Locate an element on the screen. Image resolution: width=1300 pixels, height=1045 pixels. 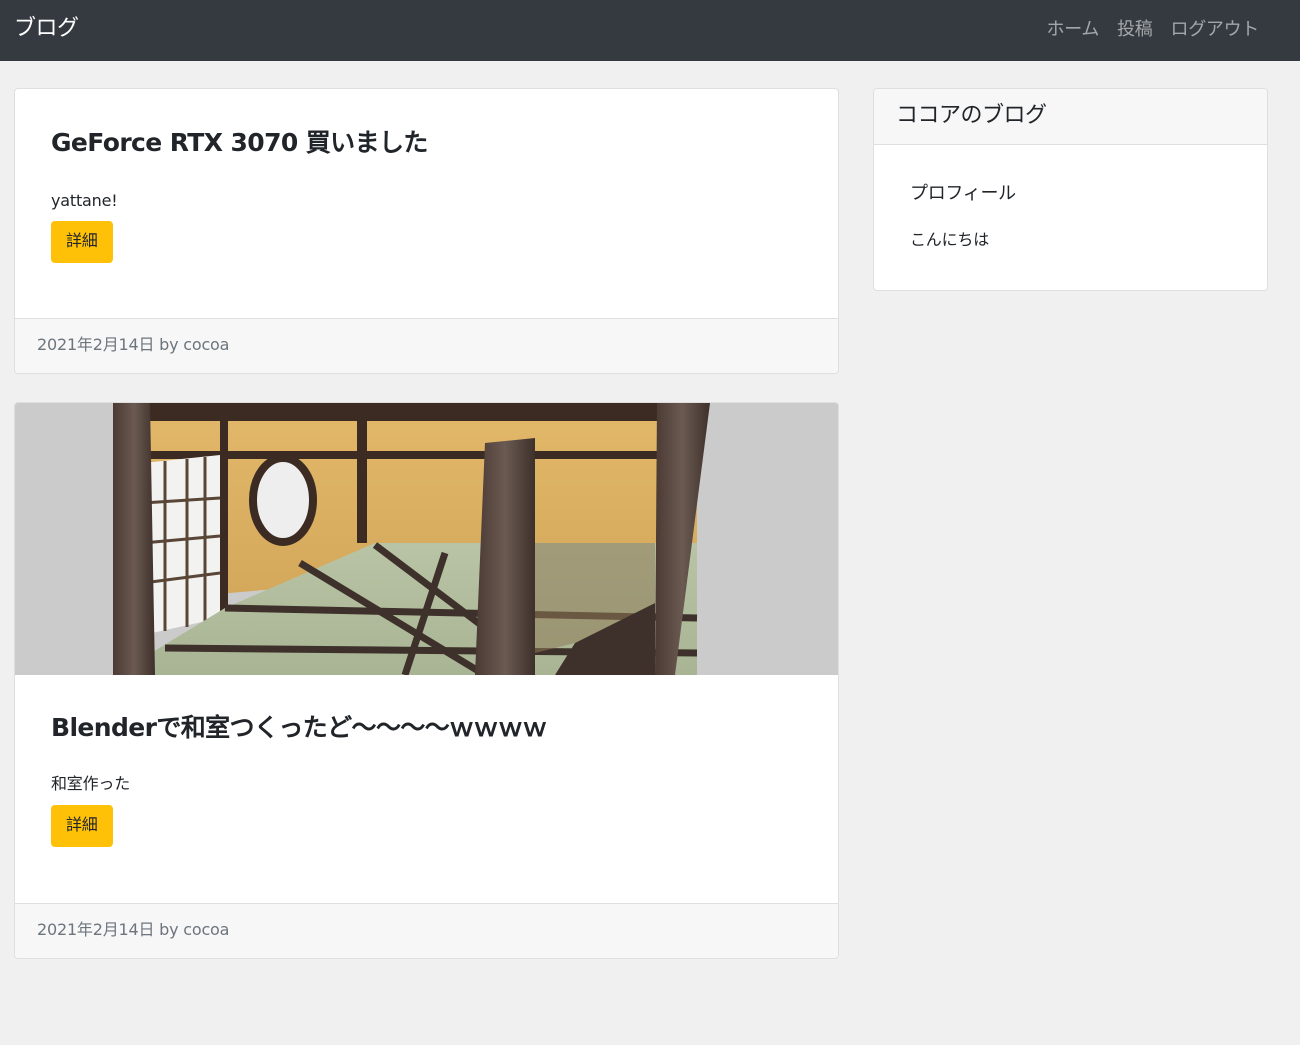
post-excerpt: yattane! is located at coordinates (84, 200).